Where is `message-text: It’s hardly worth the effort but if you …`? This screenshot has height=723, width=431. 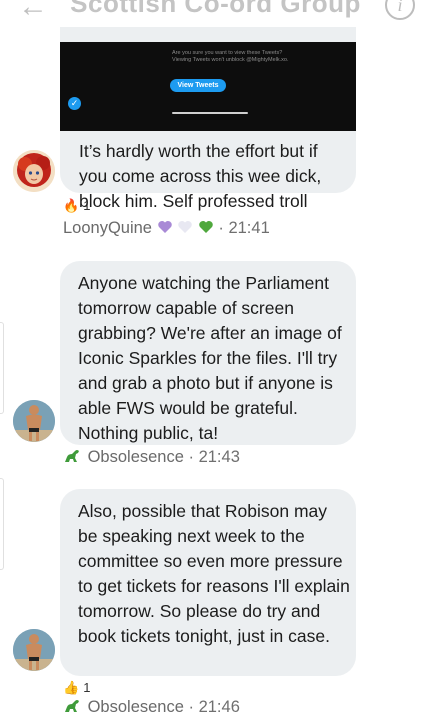
message-text: It’s hardly worth the effort but if you … is located at coordinates (200, 176).